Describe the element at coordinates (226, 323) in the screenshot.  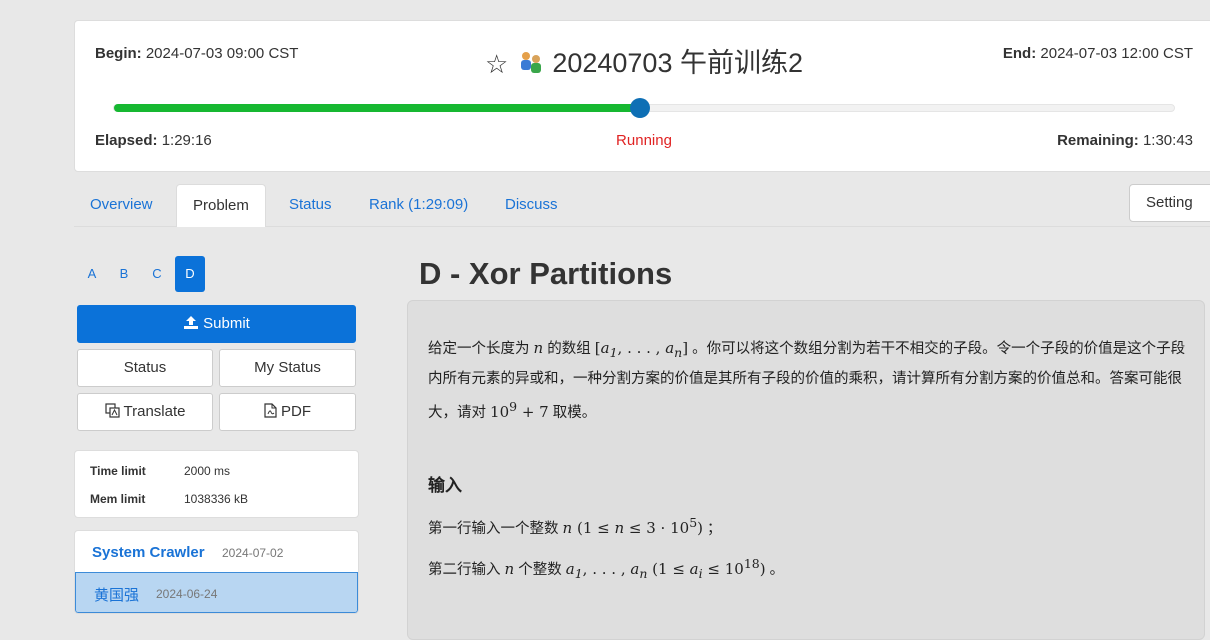
I see `submit-label: Submit` at that location.